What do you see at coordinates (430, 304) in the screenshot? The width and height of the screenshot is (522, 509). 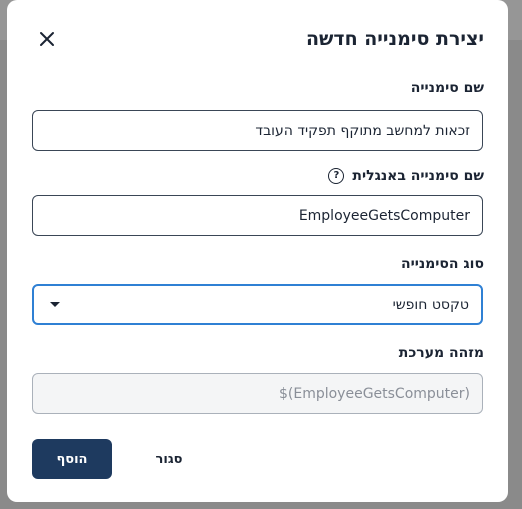 I see `bookmark-type-selected: טקסט חופשי` at bounding box center [430, 304].